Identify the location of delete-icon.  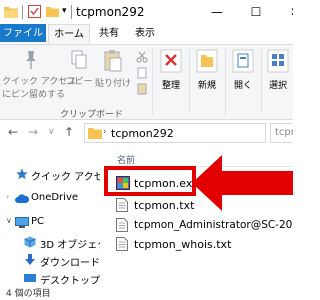
(171, 61).